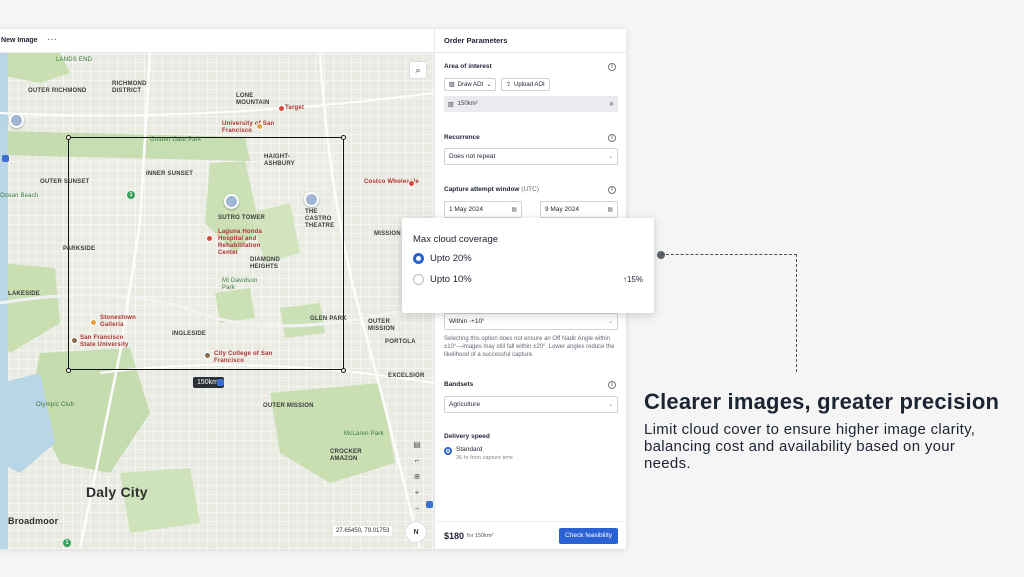 The width and height of the screenshot is (1024, 577). I want to click on map-label-city: Daly City, so click(117, 492).